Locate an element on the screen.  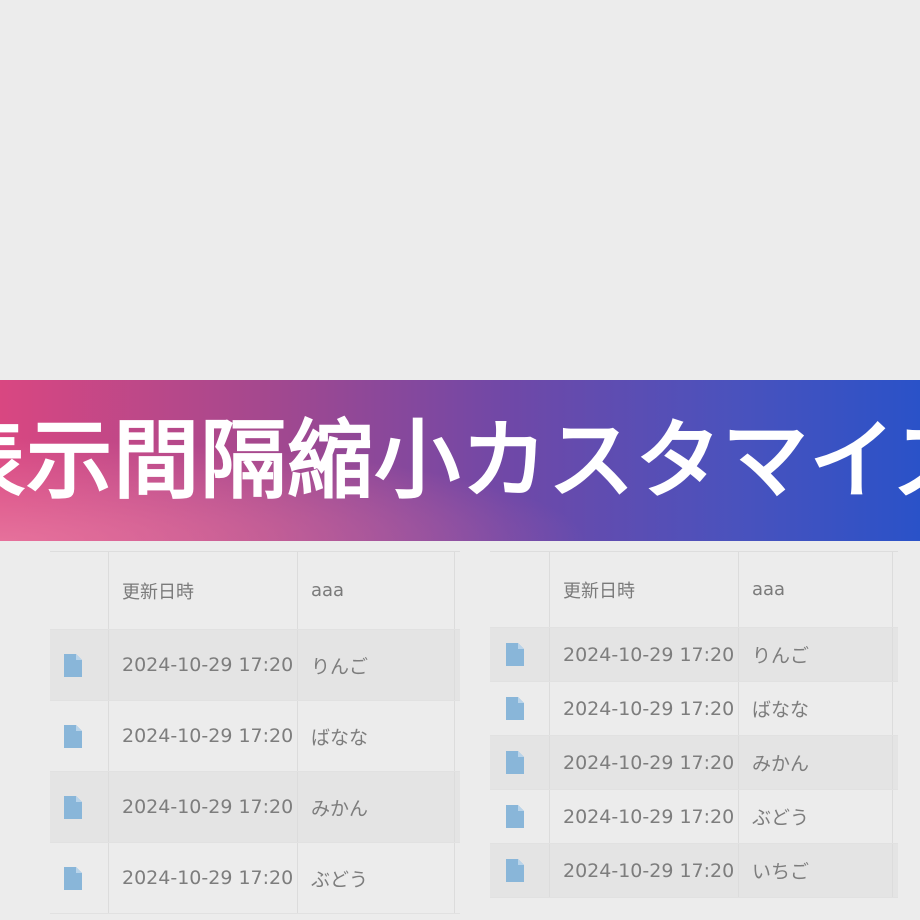
banner-title: 表示間隔縮小カスタマイズ is located at coordinates (460, 460).